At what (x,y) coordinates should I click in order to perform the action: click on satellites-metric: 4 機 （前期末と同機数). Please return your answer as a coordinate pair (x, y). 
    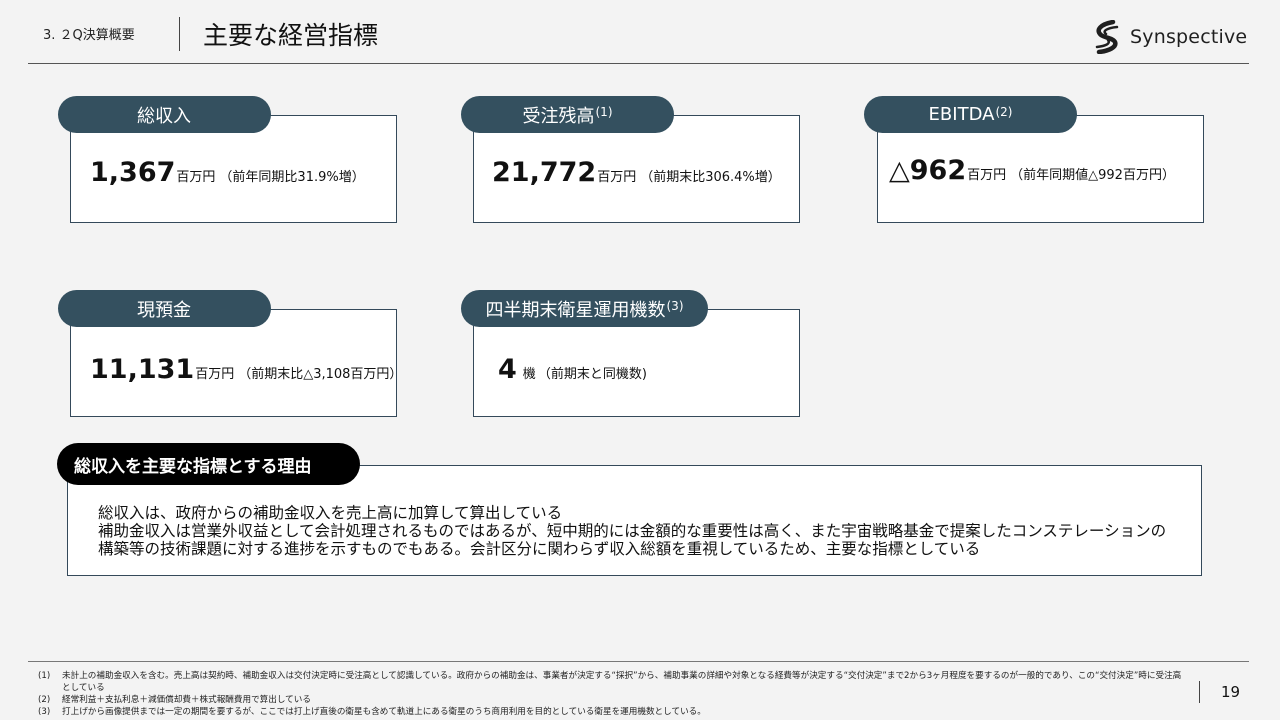
    Looking at the image, I should click on (572, 369).